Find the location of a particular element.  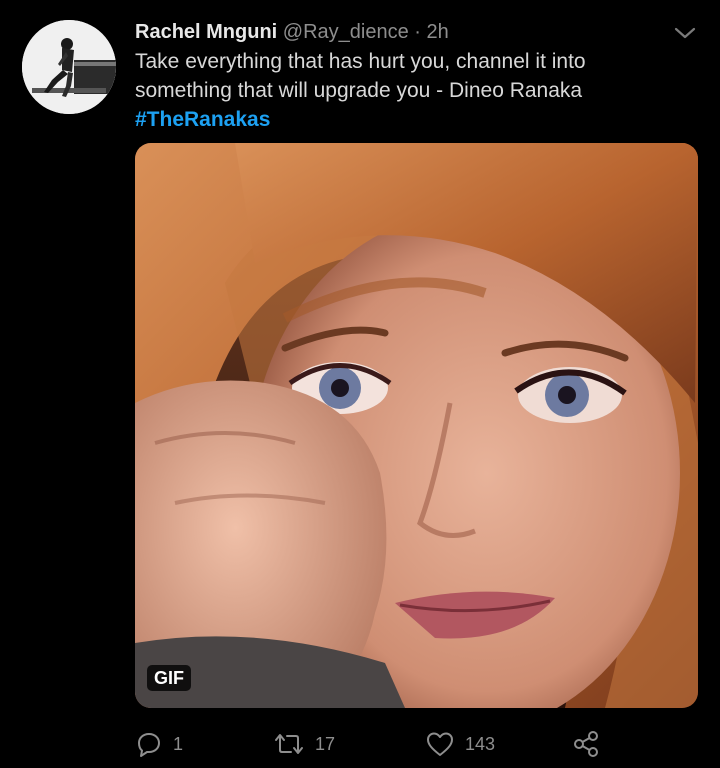

tweet-header: Rachel Mnguni @Ray_dience · 2h is located at coordinates (397, 32).